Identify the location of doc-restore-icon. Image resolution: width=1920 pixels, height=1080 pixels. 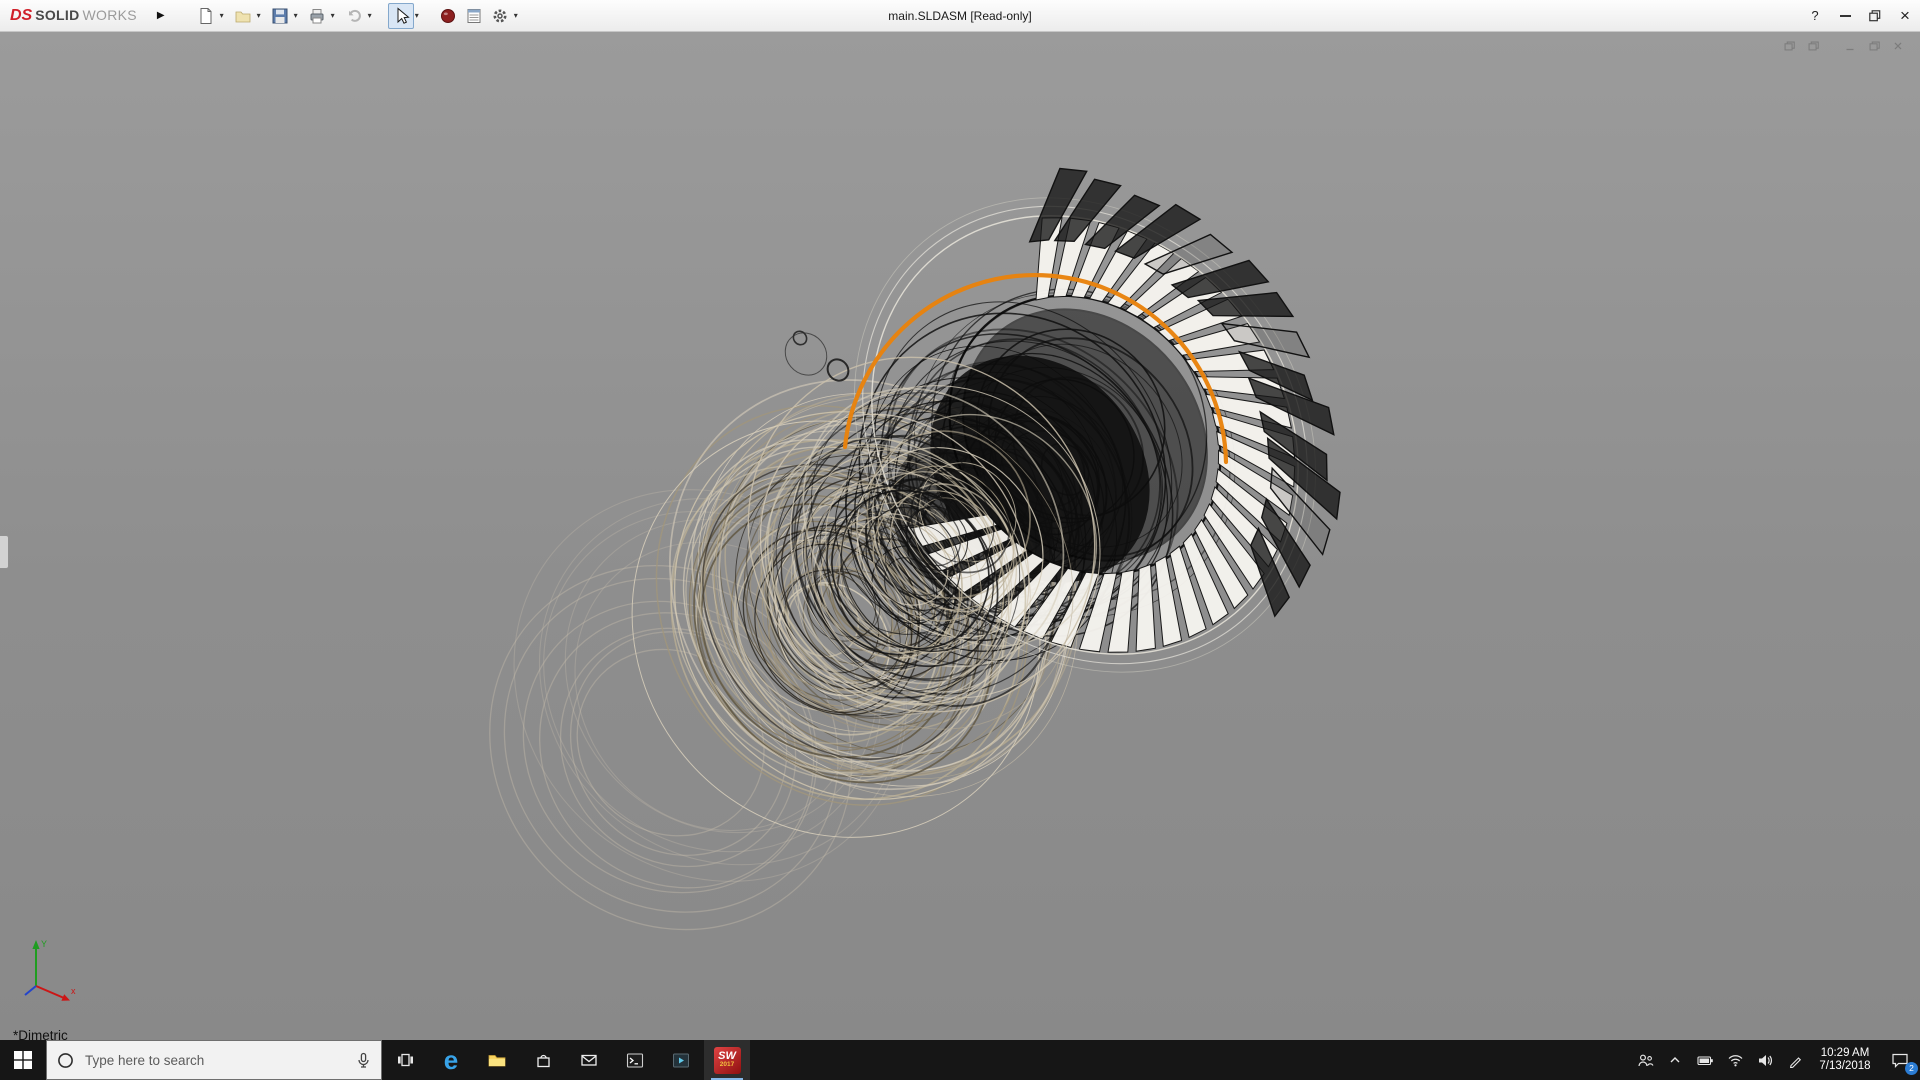
(1788, 45).